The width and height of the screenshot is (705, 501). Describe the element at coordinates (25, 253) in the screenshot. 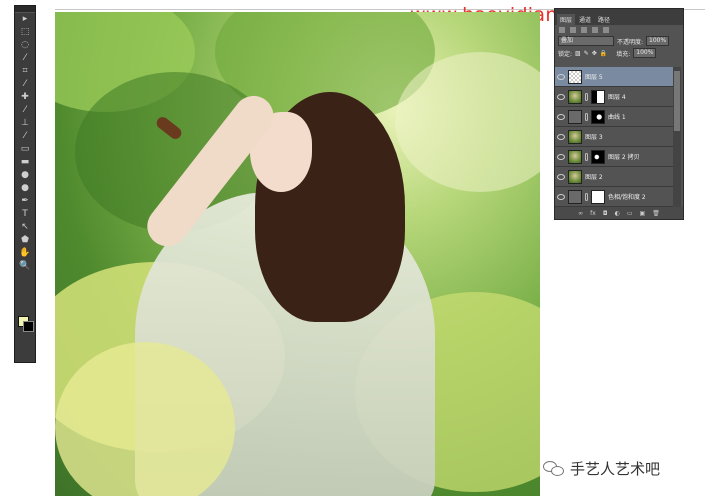

I see `hand-tool-icon: ✋` at that location.